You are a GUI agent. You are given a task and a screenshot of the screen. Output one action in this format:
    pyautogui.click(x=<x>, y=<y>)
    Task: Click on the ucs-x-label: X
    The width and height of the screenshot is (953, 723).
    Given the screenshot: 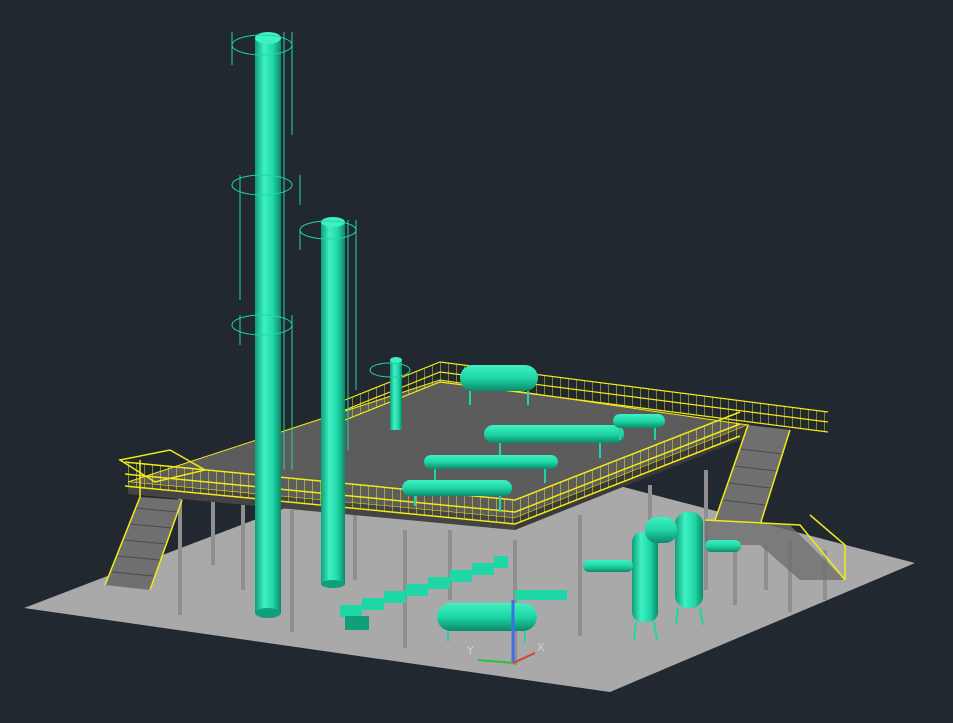 What is the action you would take?
    pyautogui.click(x=541, y=647)
    